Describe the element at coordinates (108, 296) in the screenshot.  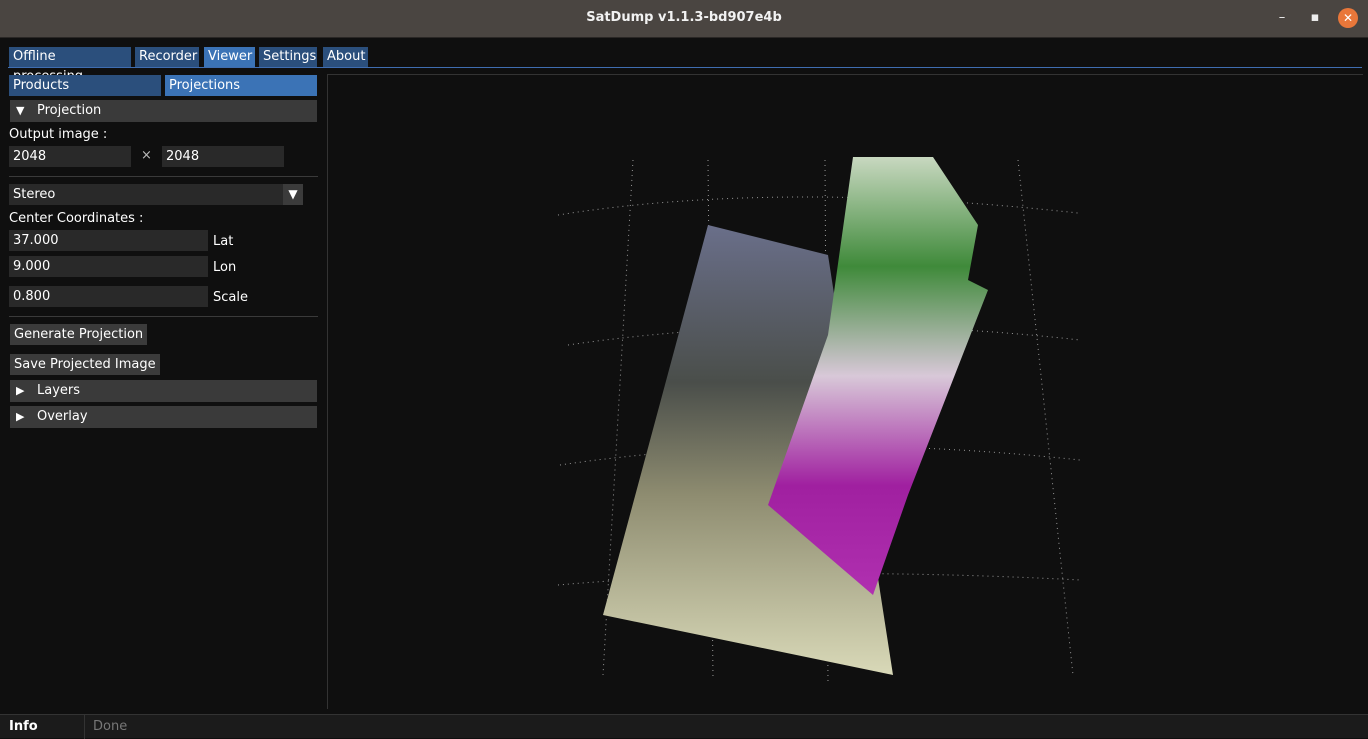
I see `scale-input: 0.800` at that location.